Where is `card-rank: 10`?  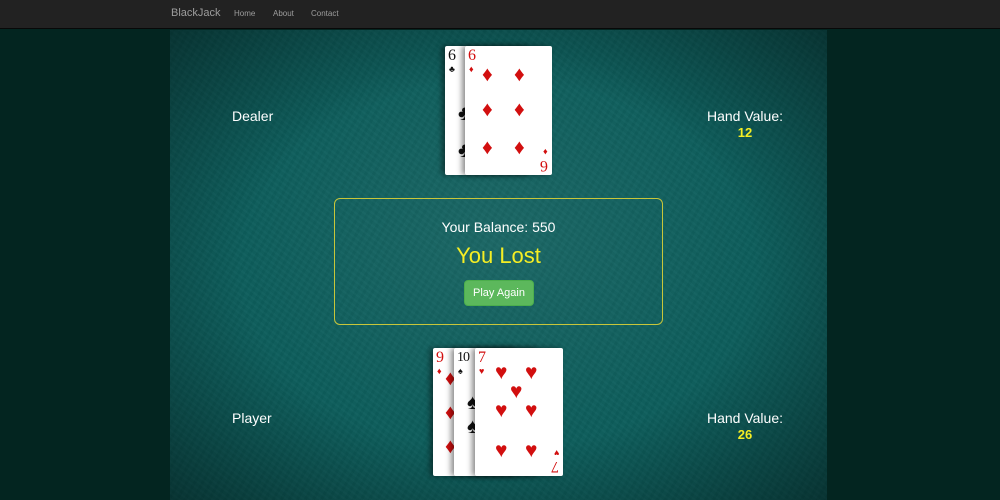 card-rank: 10 is located at coordinates (463, 357).